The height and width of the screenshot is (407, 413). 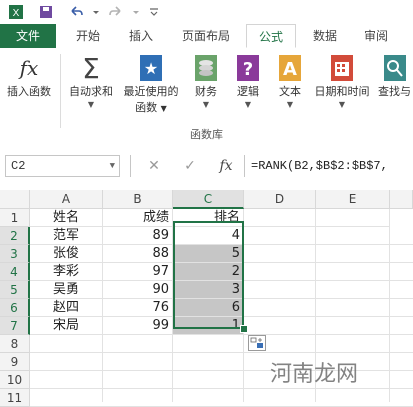 What do you see at coordinates (15, 326) in the screenshot?
I see `row-header-7: 7` at bounding box center [15, 326].